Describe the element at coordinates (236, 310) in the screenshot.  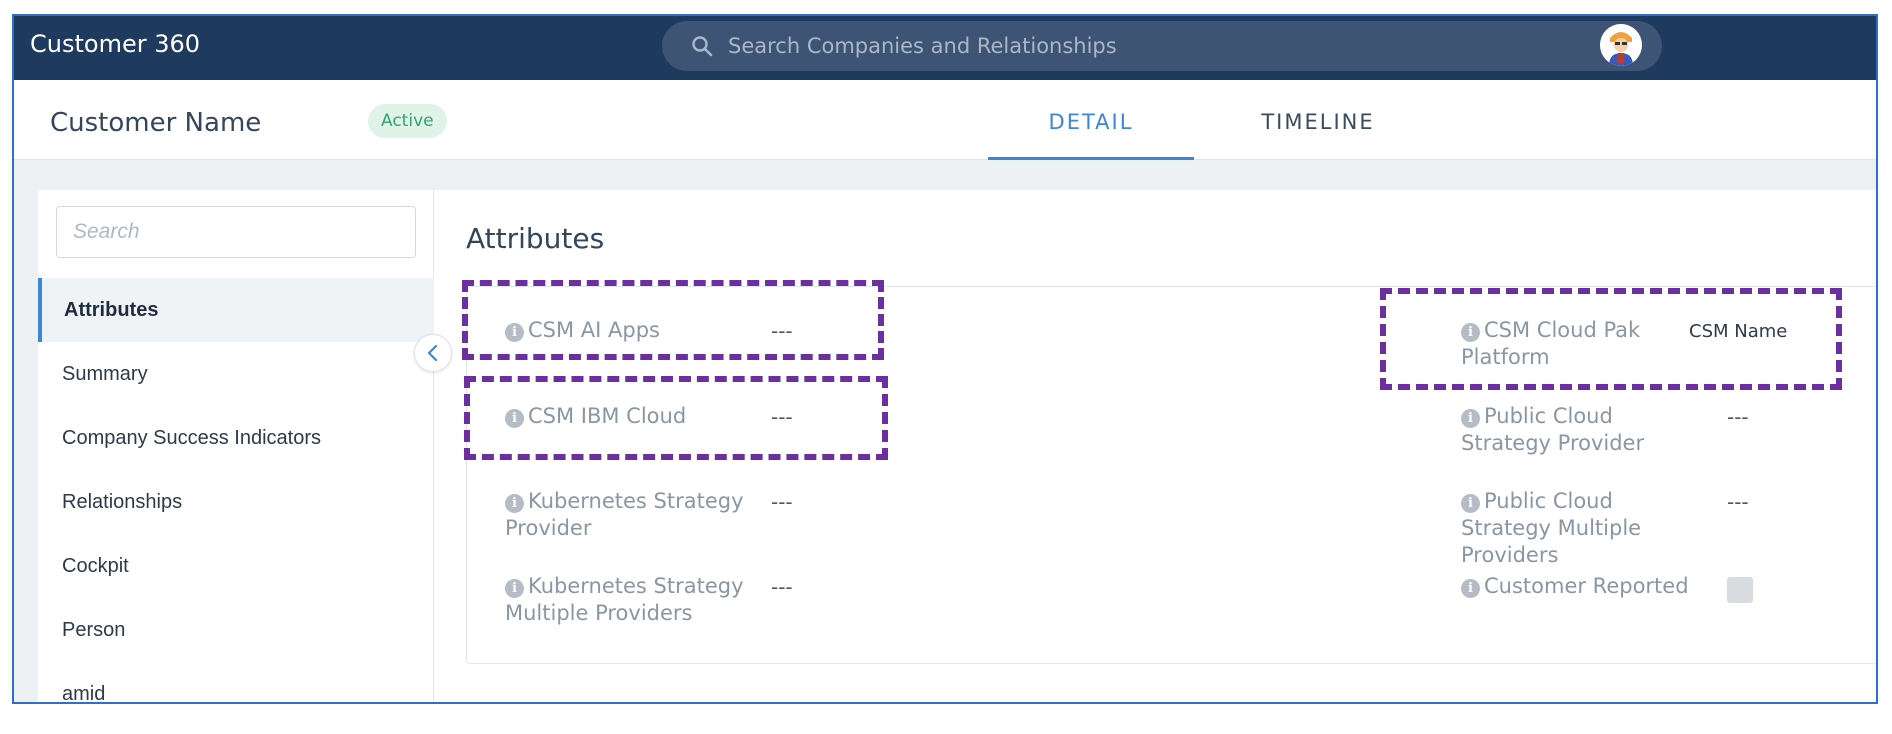
I see `sidebar-item-attributes: Attributes` at that location.